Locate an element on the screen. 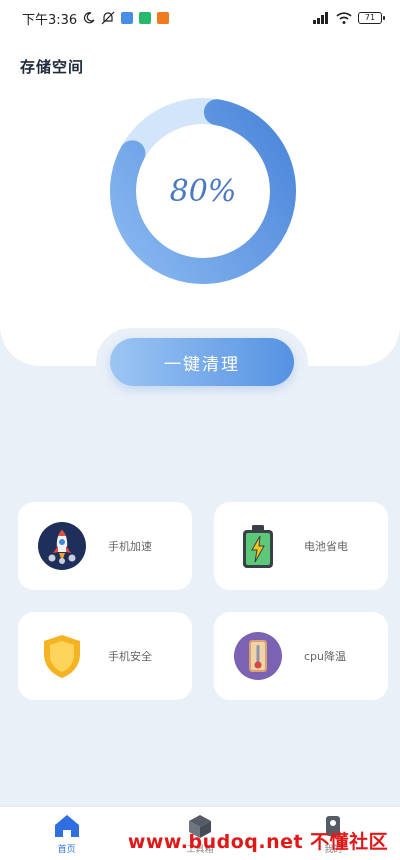 This screenshot has height=860, width=400. tab-home: 首页 is located at coordinates (67, 834).